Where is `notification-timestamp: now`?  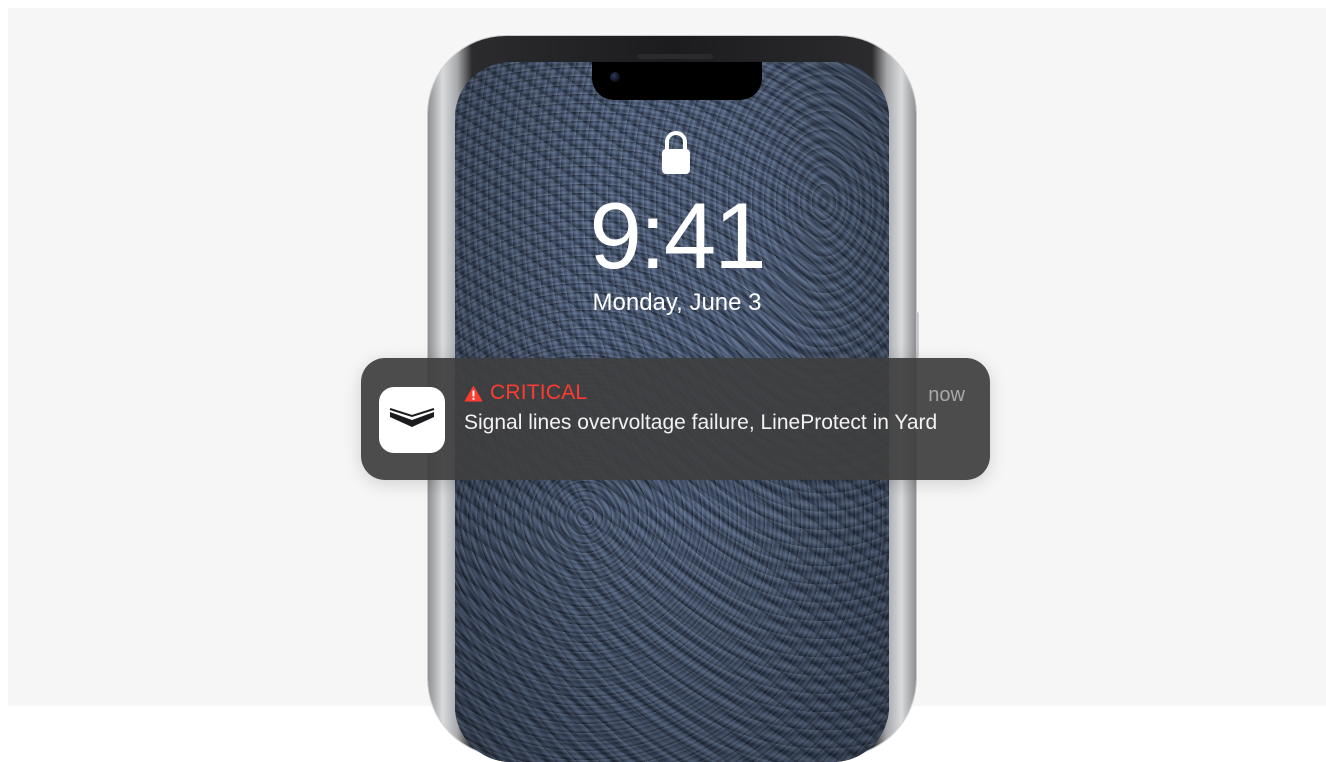
notification-timestamp: now is located at coordinates (946, 395).